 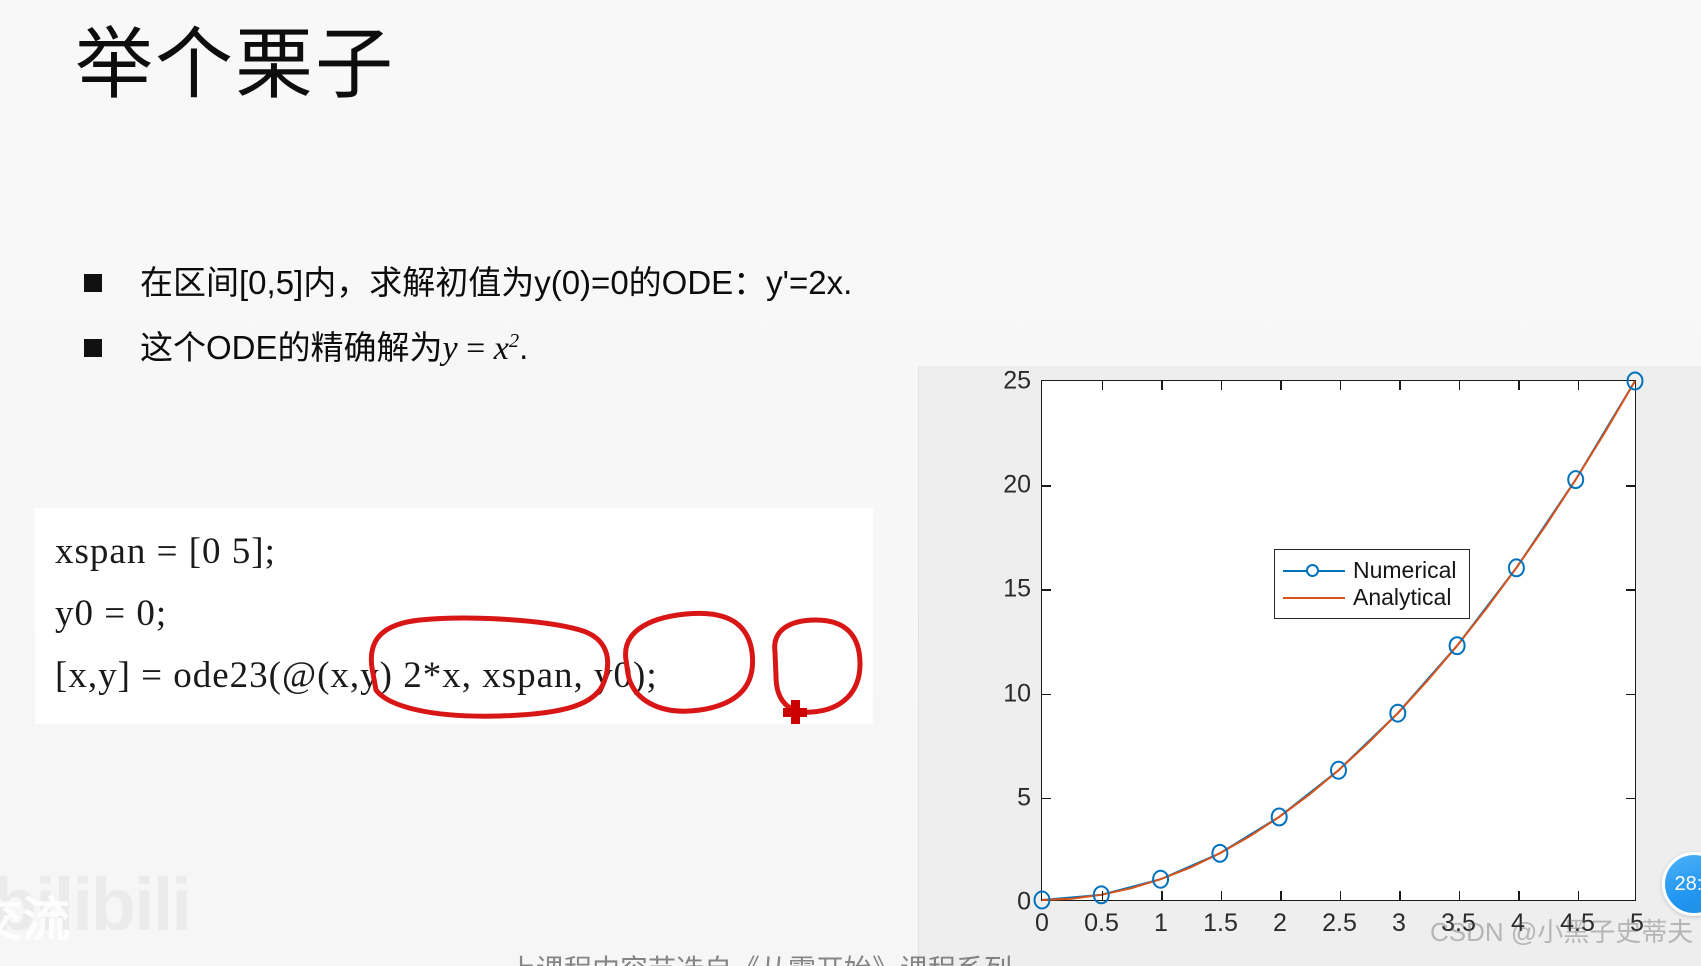 I want to click on page-title: 举个栗子, so click(x=235, y=64).